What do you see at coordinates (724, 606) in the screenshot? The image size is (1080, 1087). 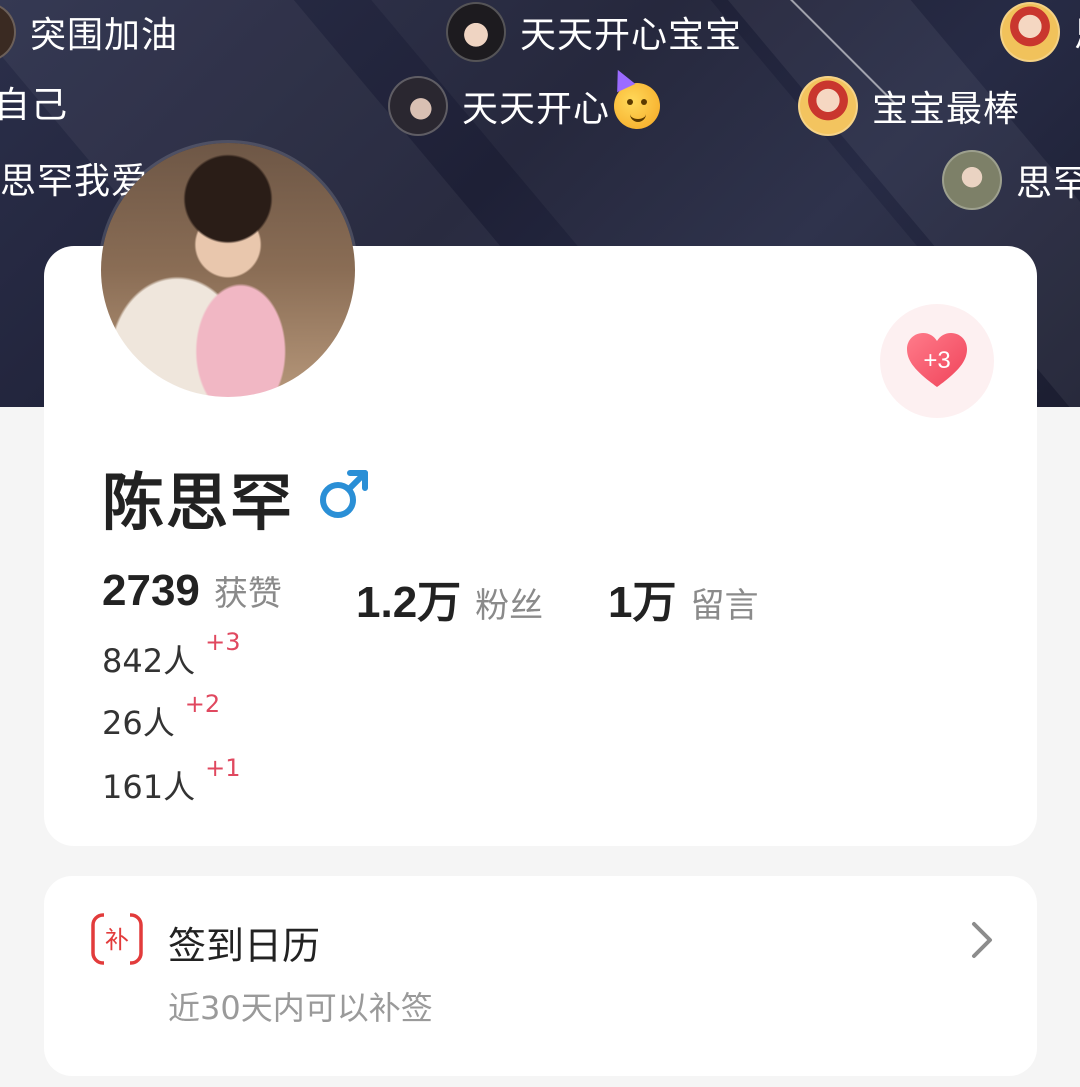 I see `stat-label: 留言` at bounding box center [724, 606].